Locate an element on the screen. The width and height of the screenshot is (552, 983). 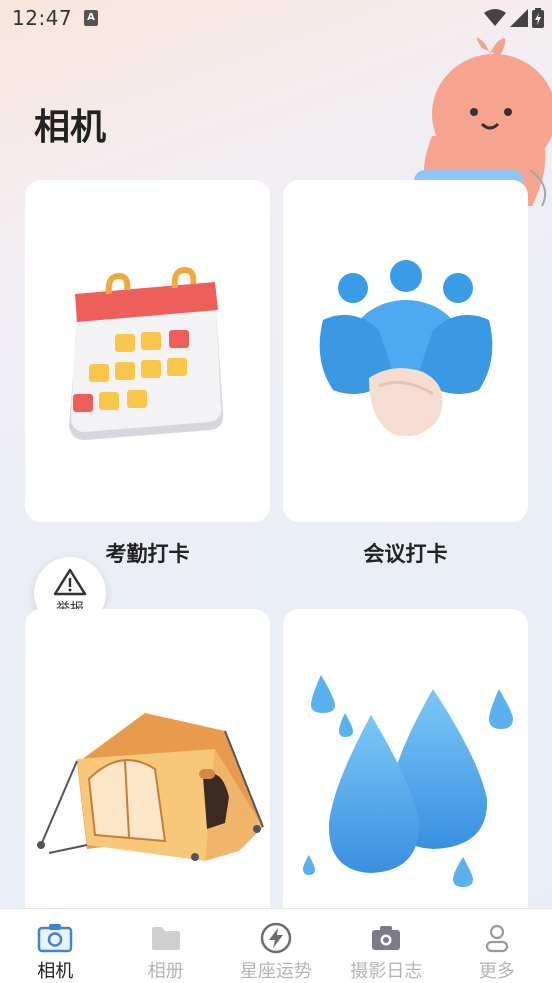
warning-icon is located at coordinates (70, 582).